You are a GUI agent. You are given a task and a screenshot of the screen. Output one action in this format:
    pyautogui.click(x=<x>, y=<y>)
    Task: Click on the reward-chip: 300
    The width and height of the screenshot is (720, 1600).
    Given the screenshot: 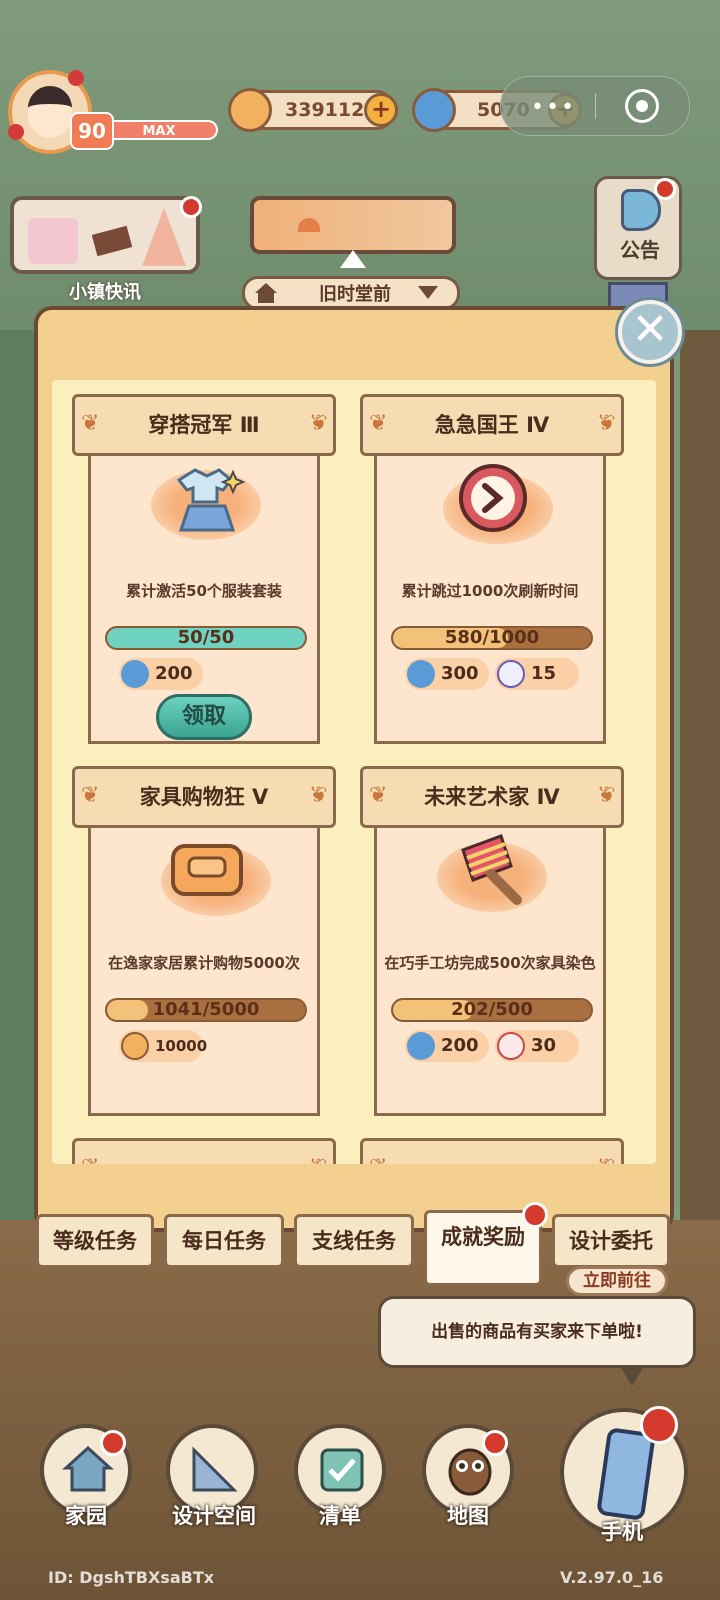 What is the action you would take?
    pyautogui.click(x=447, y=674)
    